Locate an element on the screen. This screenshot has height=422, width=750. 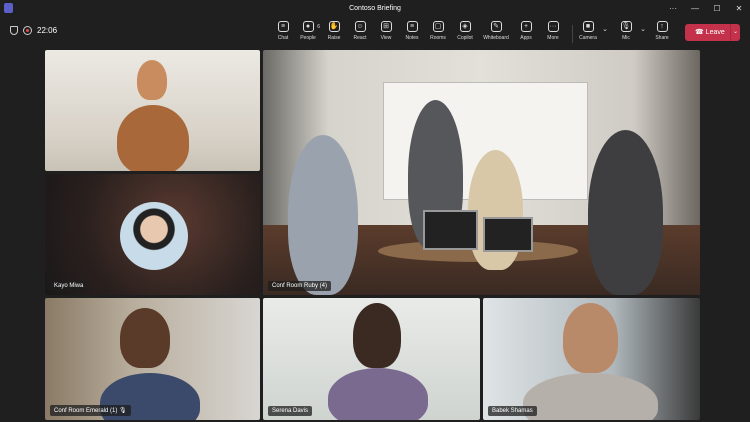
react-button: ☺ React is located at coordinates (360, 31).